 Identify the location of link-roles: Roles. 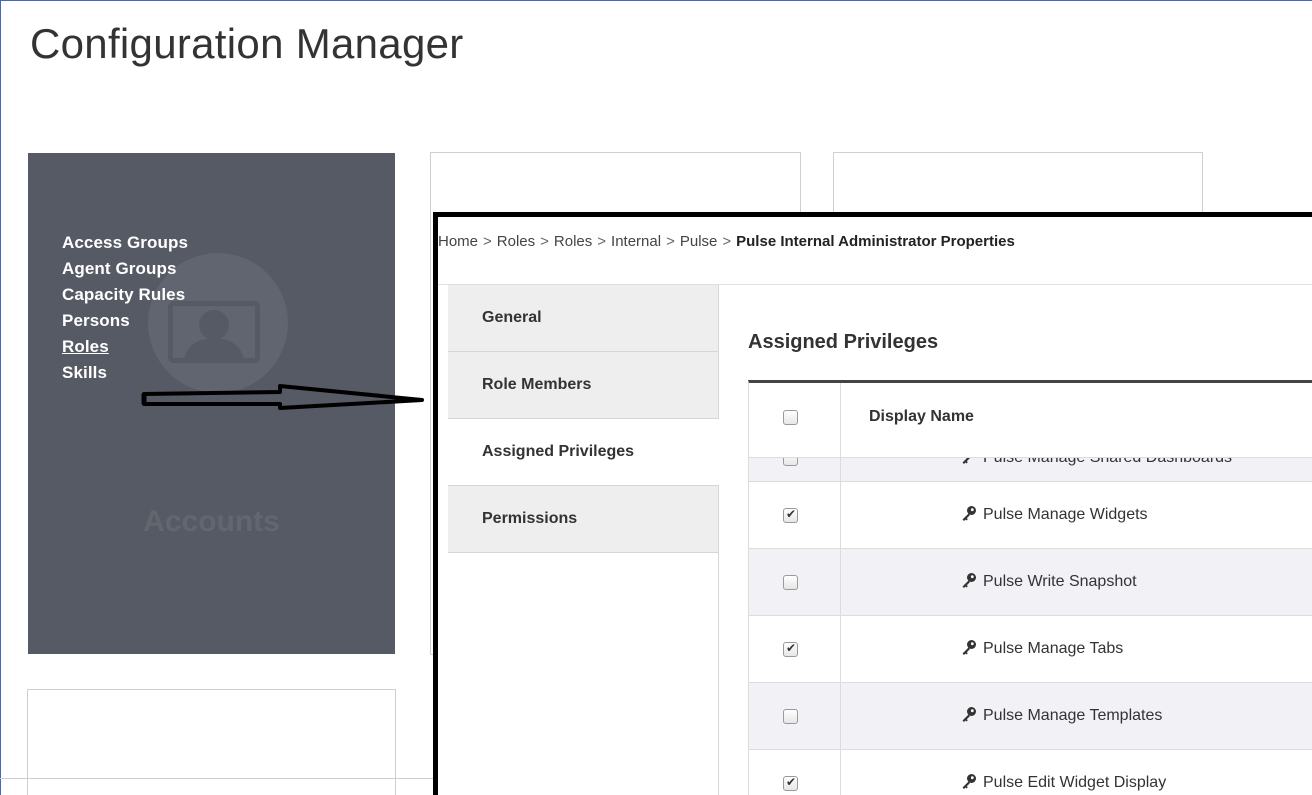
(125, 346).